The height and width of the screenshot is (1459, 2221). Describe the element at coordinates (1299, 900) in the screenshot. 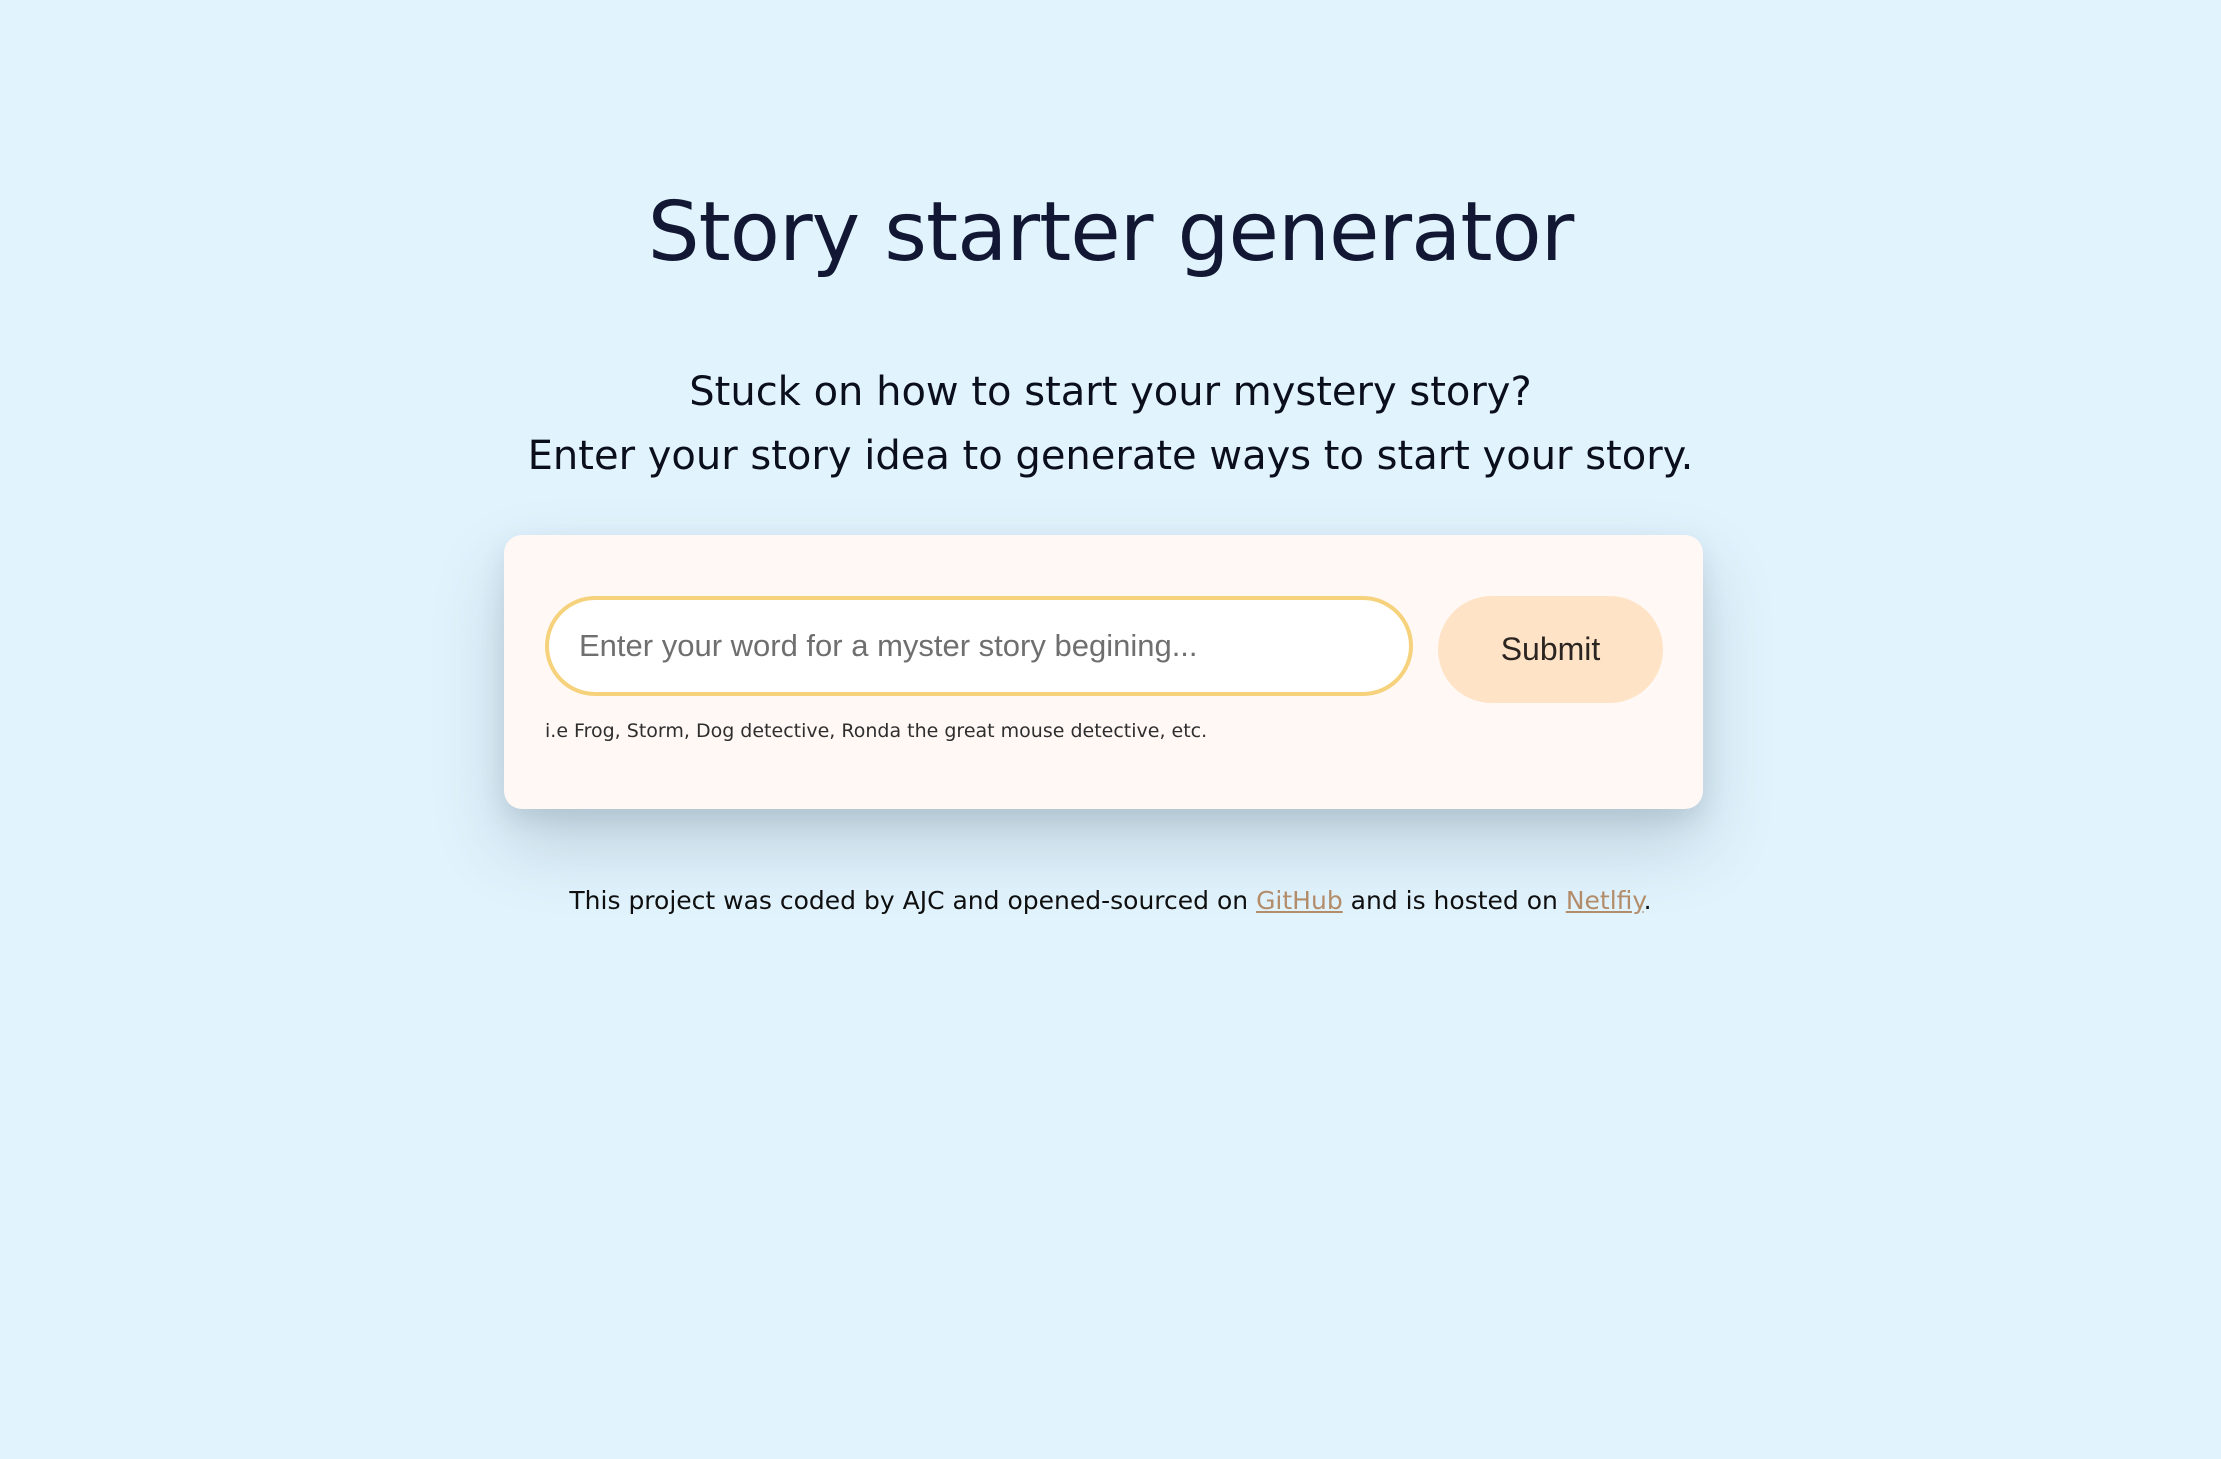

I see `github-link: GitHub` at that location.